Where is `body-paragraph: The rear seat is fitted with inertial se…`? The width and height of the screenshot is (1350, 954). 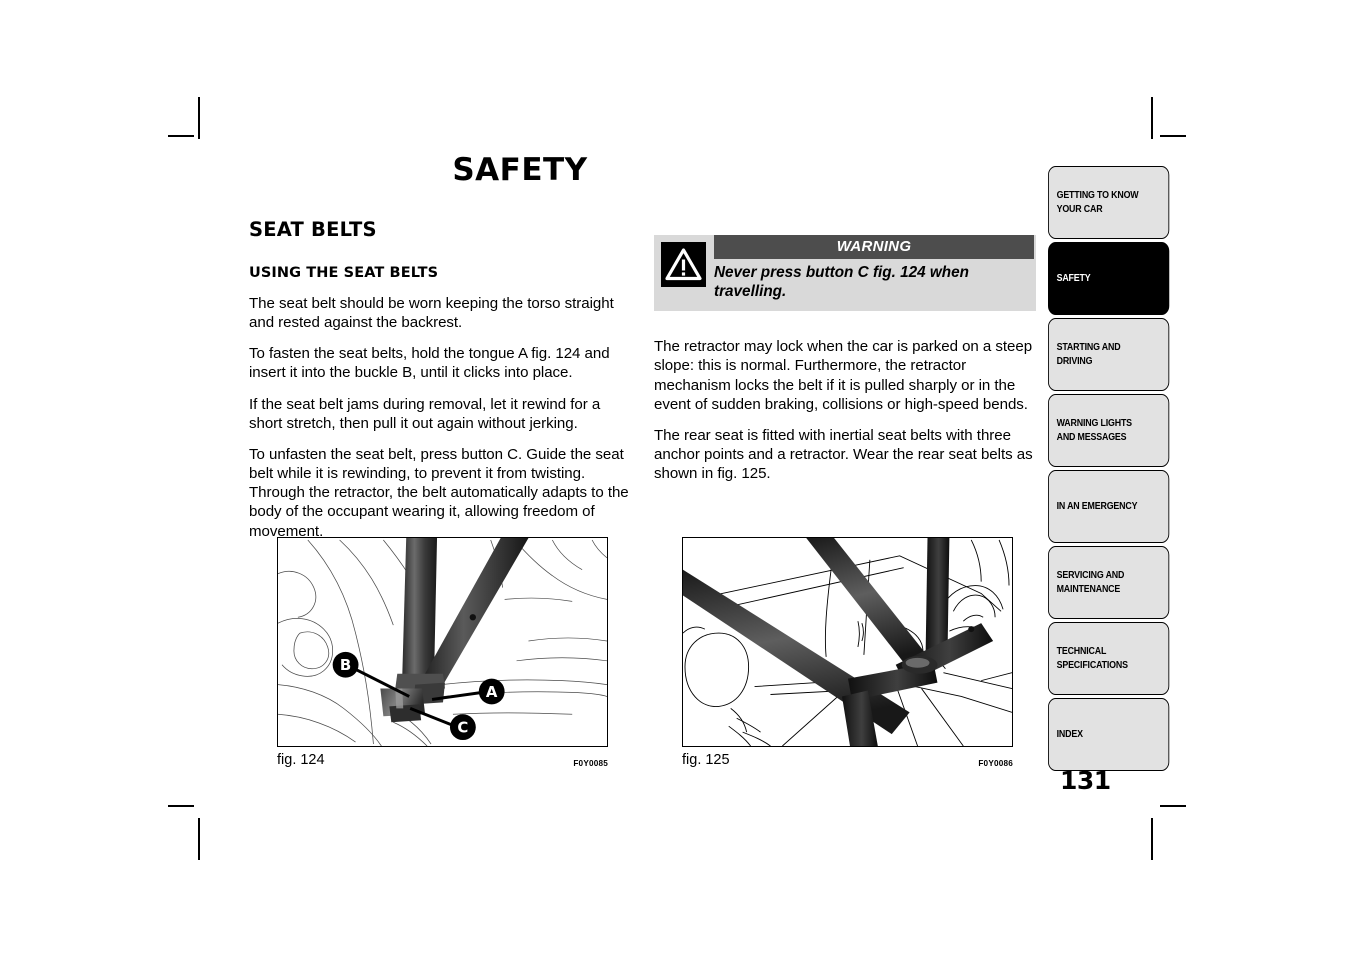
body-paragraph: The rear seat is fitted with inertial se… is located at coordinates (843, 454).